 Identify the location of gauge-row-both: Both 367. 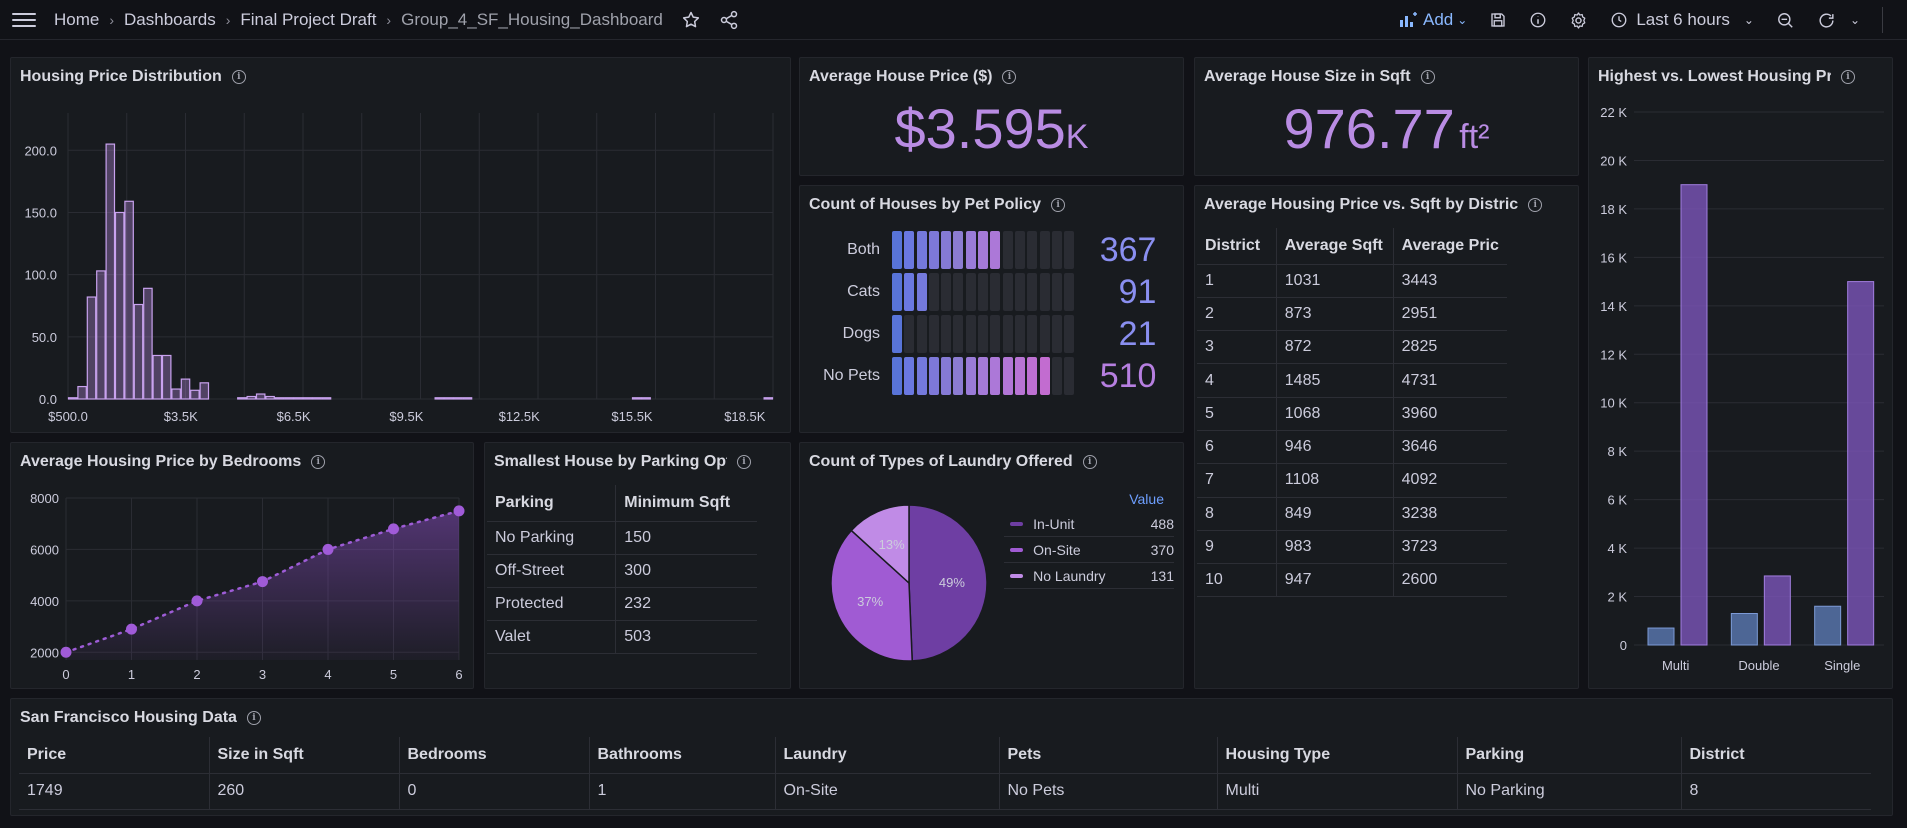
(978, 250).